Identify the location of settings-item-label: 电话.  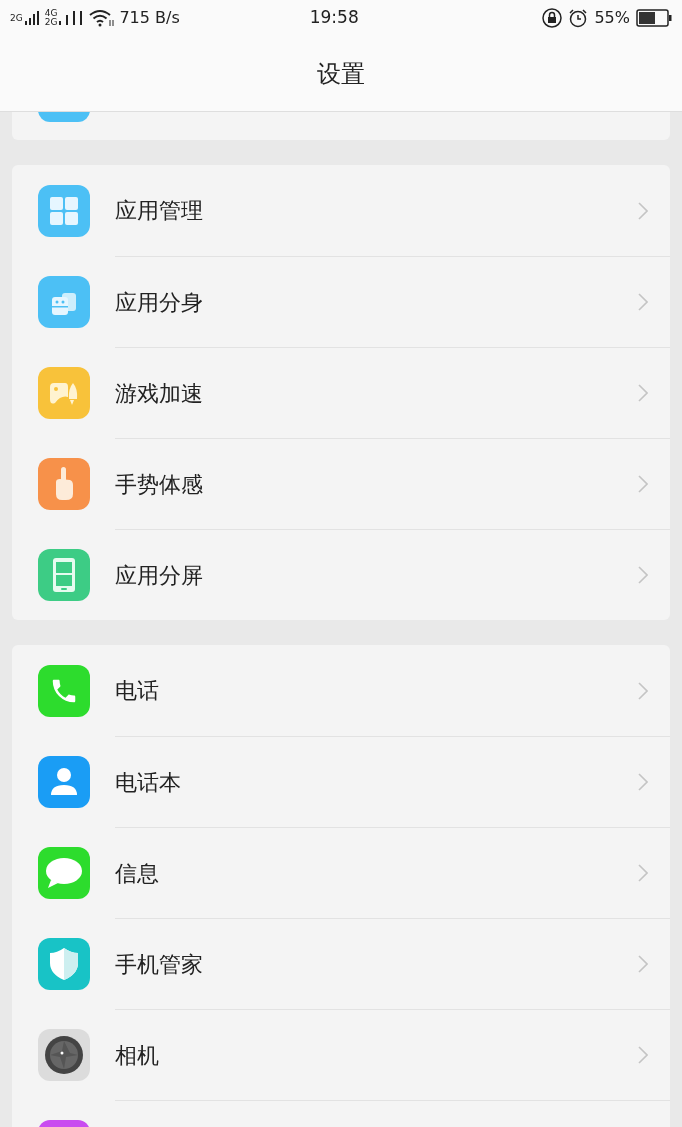
(137, 691).